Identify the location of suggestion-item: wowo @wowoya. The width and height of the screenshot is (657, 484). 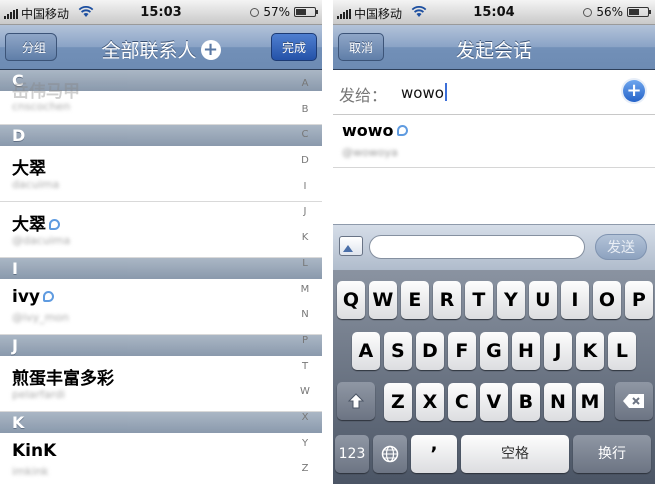
(494, 141).